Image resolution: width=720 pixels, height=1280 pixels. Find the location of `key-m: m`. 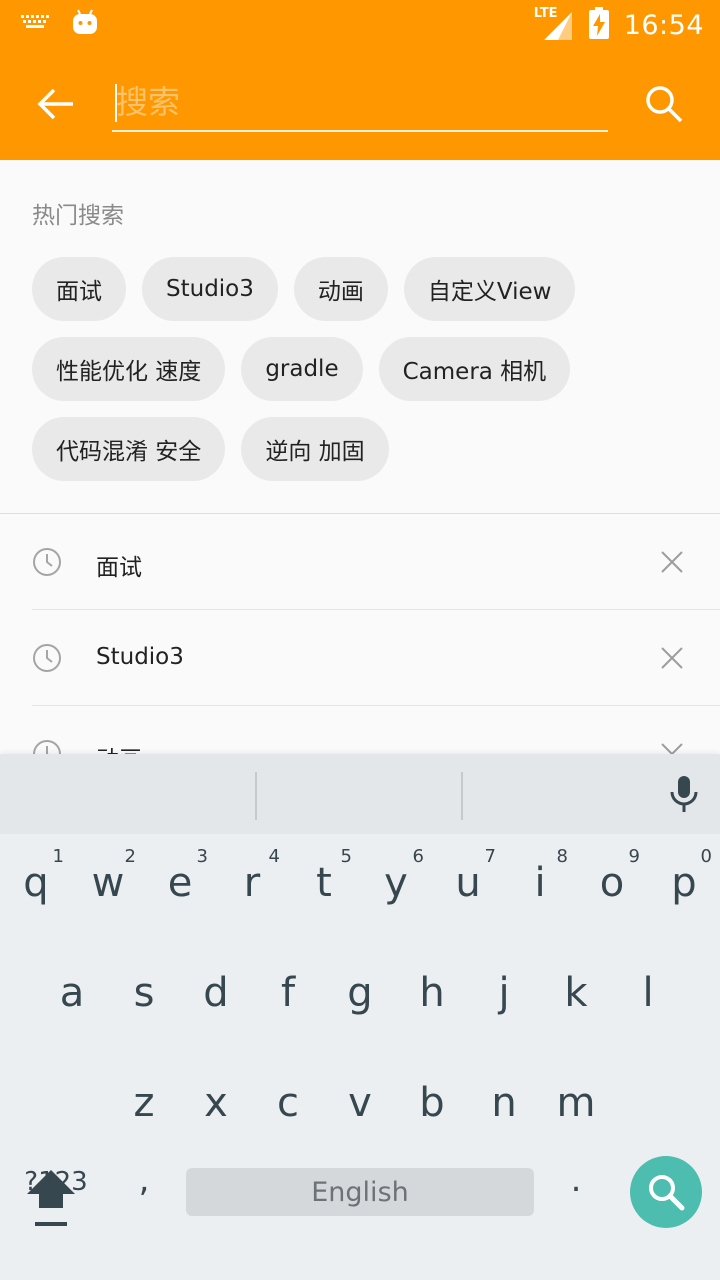

key-m: m is located at coordinates (576, 1104).